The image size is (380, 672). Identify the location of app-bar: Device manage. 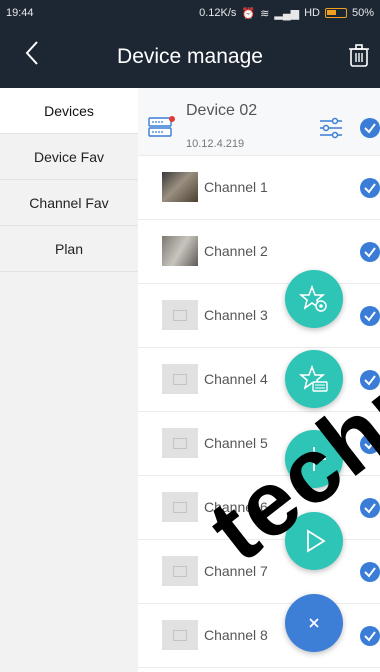
(190, 57).